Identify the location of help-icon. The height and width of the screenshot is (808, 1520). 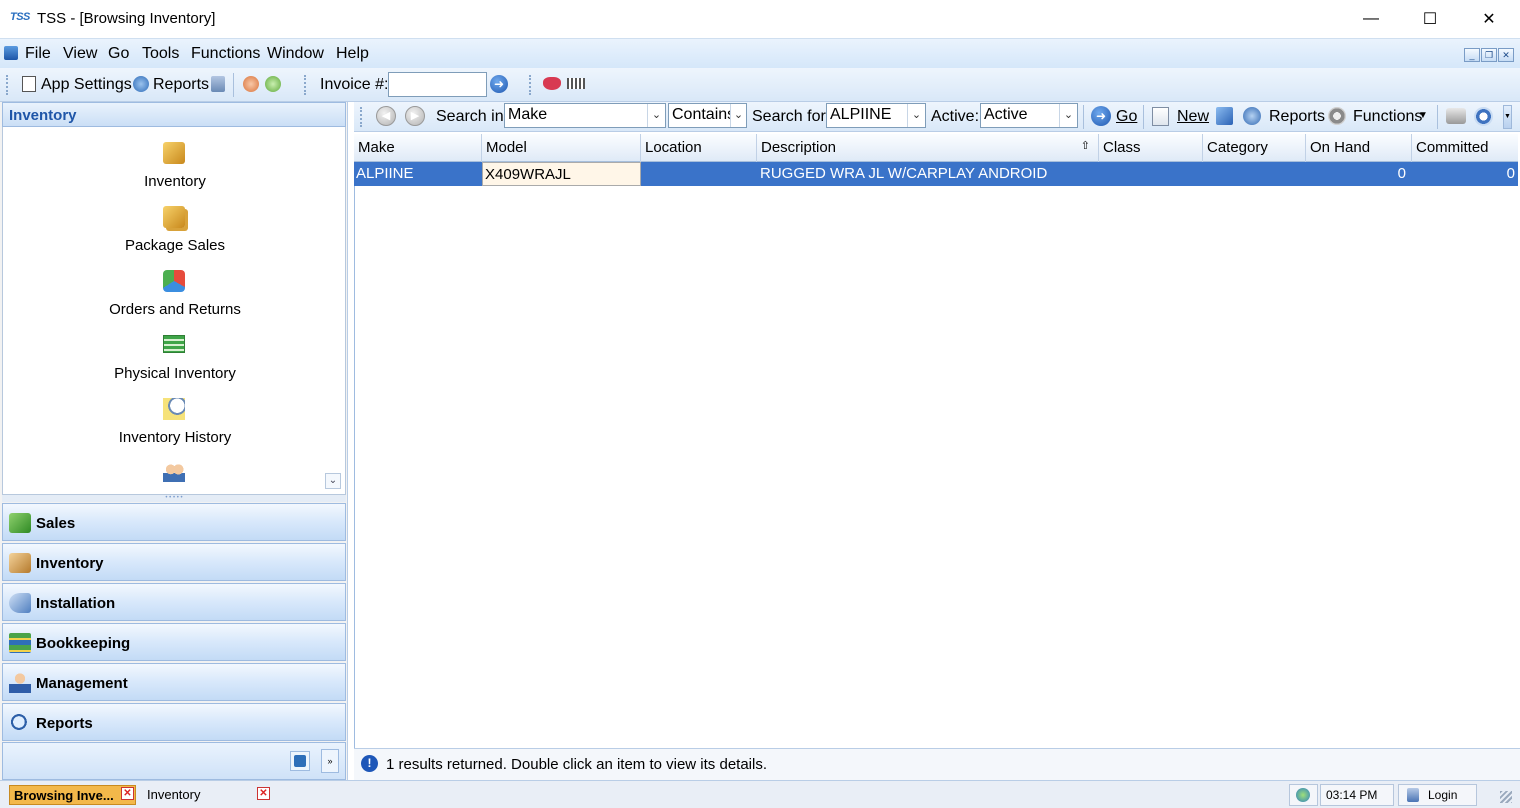
(1483, 116).